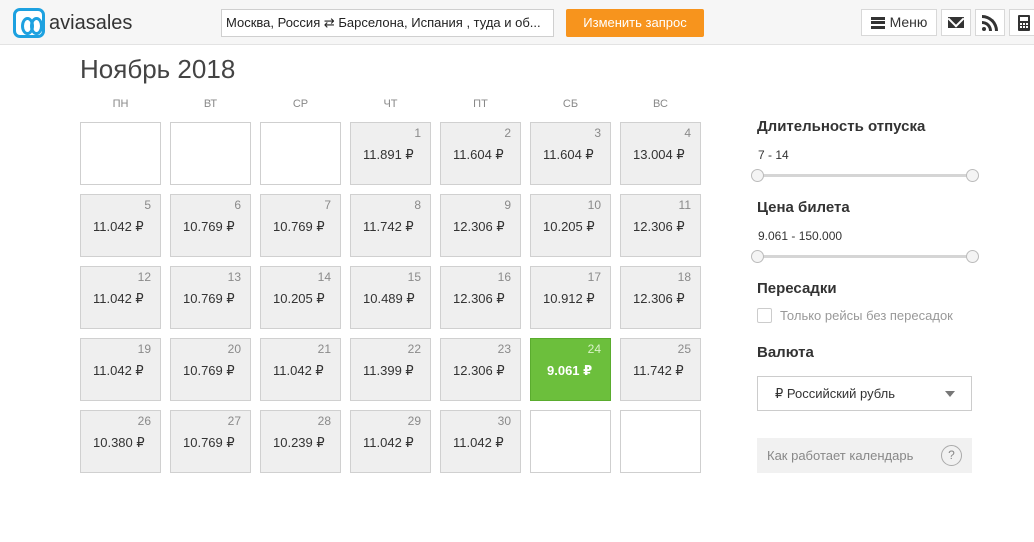 The image size is (1034, 542). What do you see at coordinates (417, 133) in the screenshot?
I see `day-number: 1` at bounding box center [417, 133].